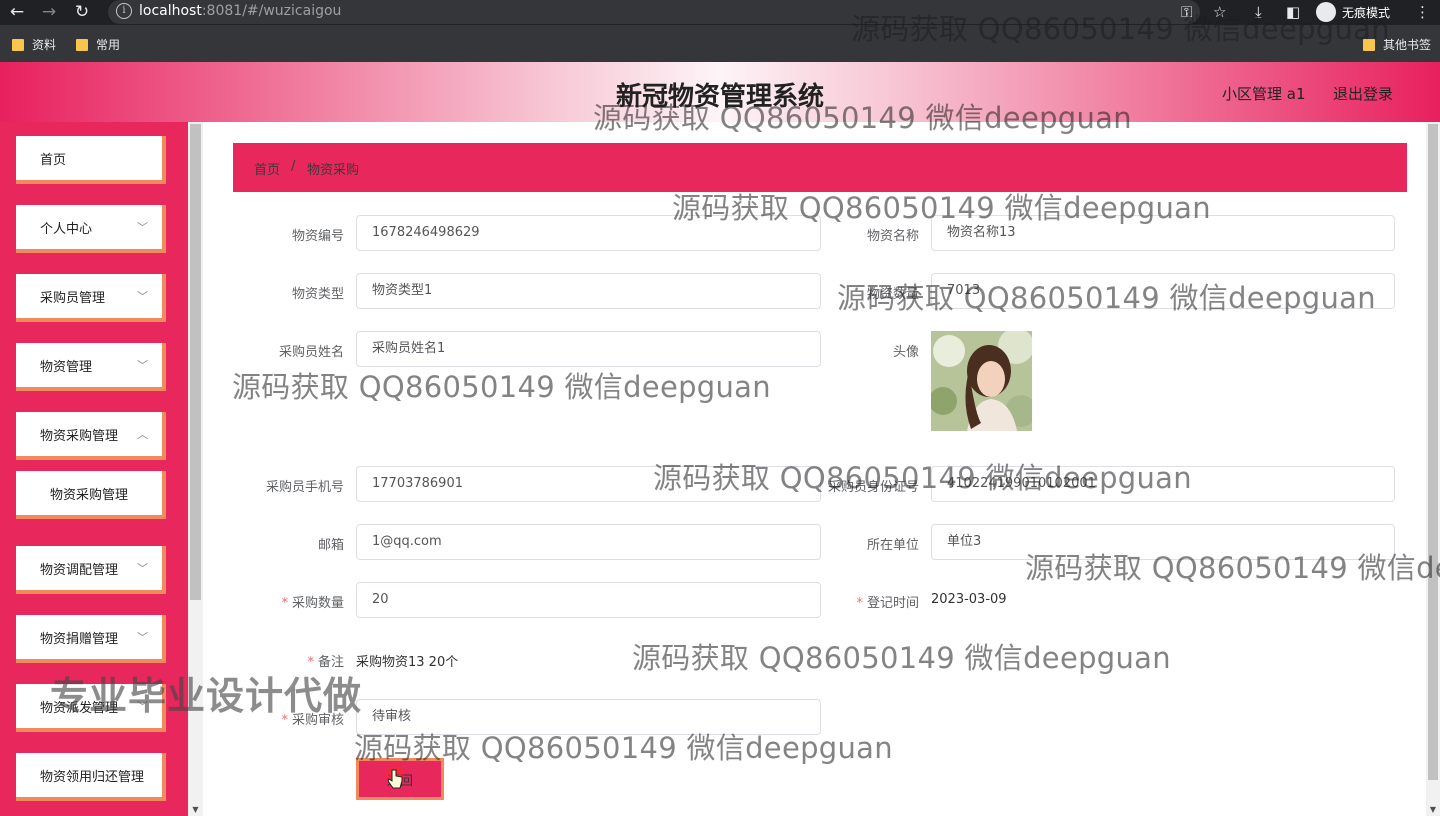  Describe the element at coordinates (330, 545) in the screenshot. I see `field-label: 邮箱` at that location.